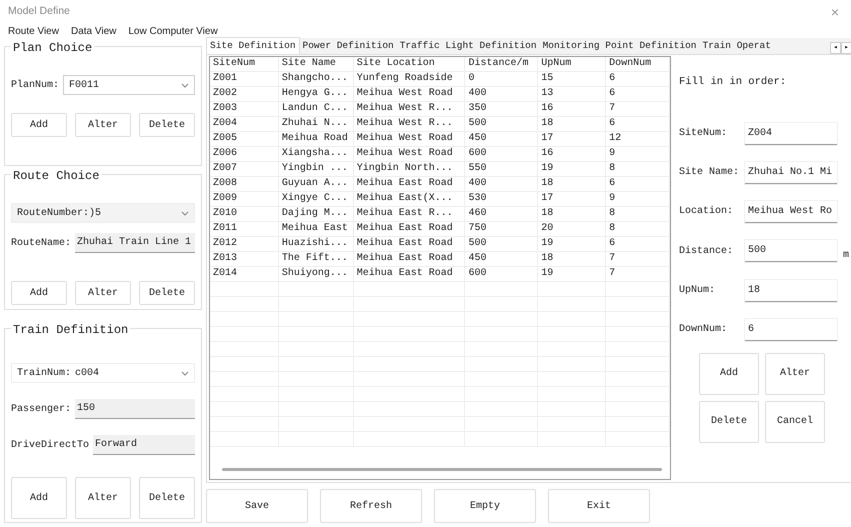 This screenshot has height=527, width=851. What do you see at coordinates (129, 85) in the screenshot?
I see `dropdown: F0011` at bounding box center [129, 85].